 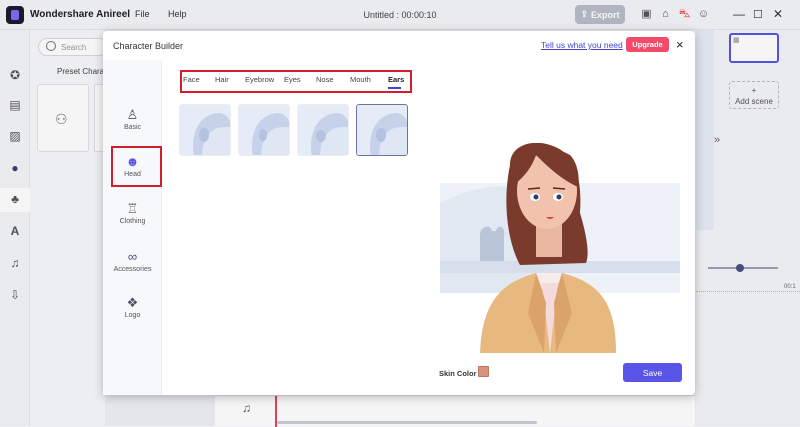 What do you see at coordinates (325, 79) in the screenshot?
I see `tab-nose: Nose` at bounding box center [325, 79].